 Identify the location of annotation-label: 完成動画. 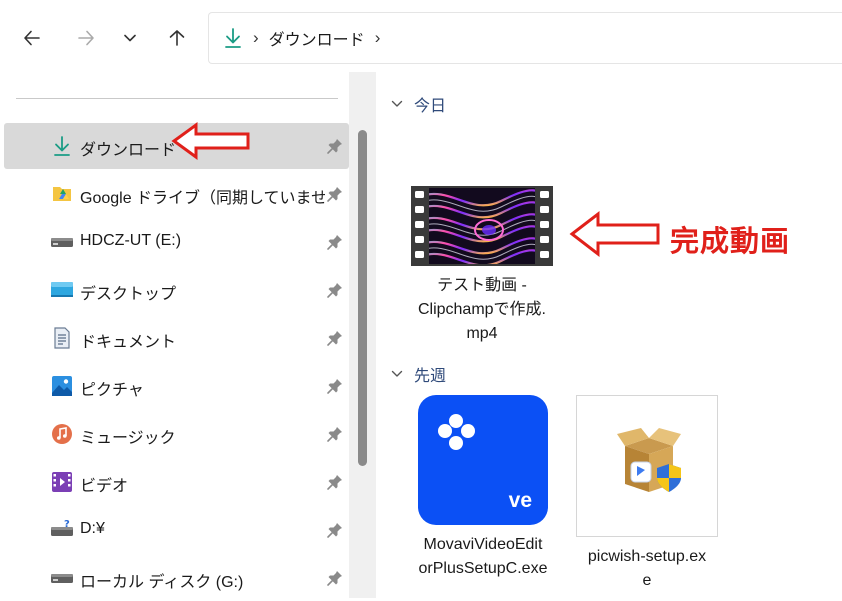
(730, 242).